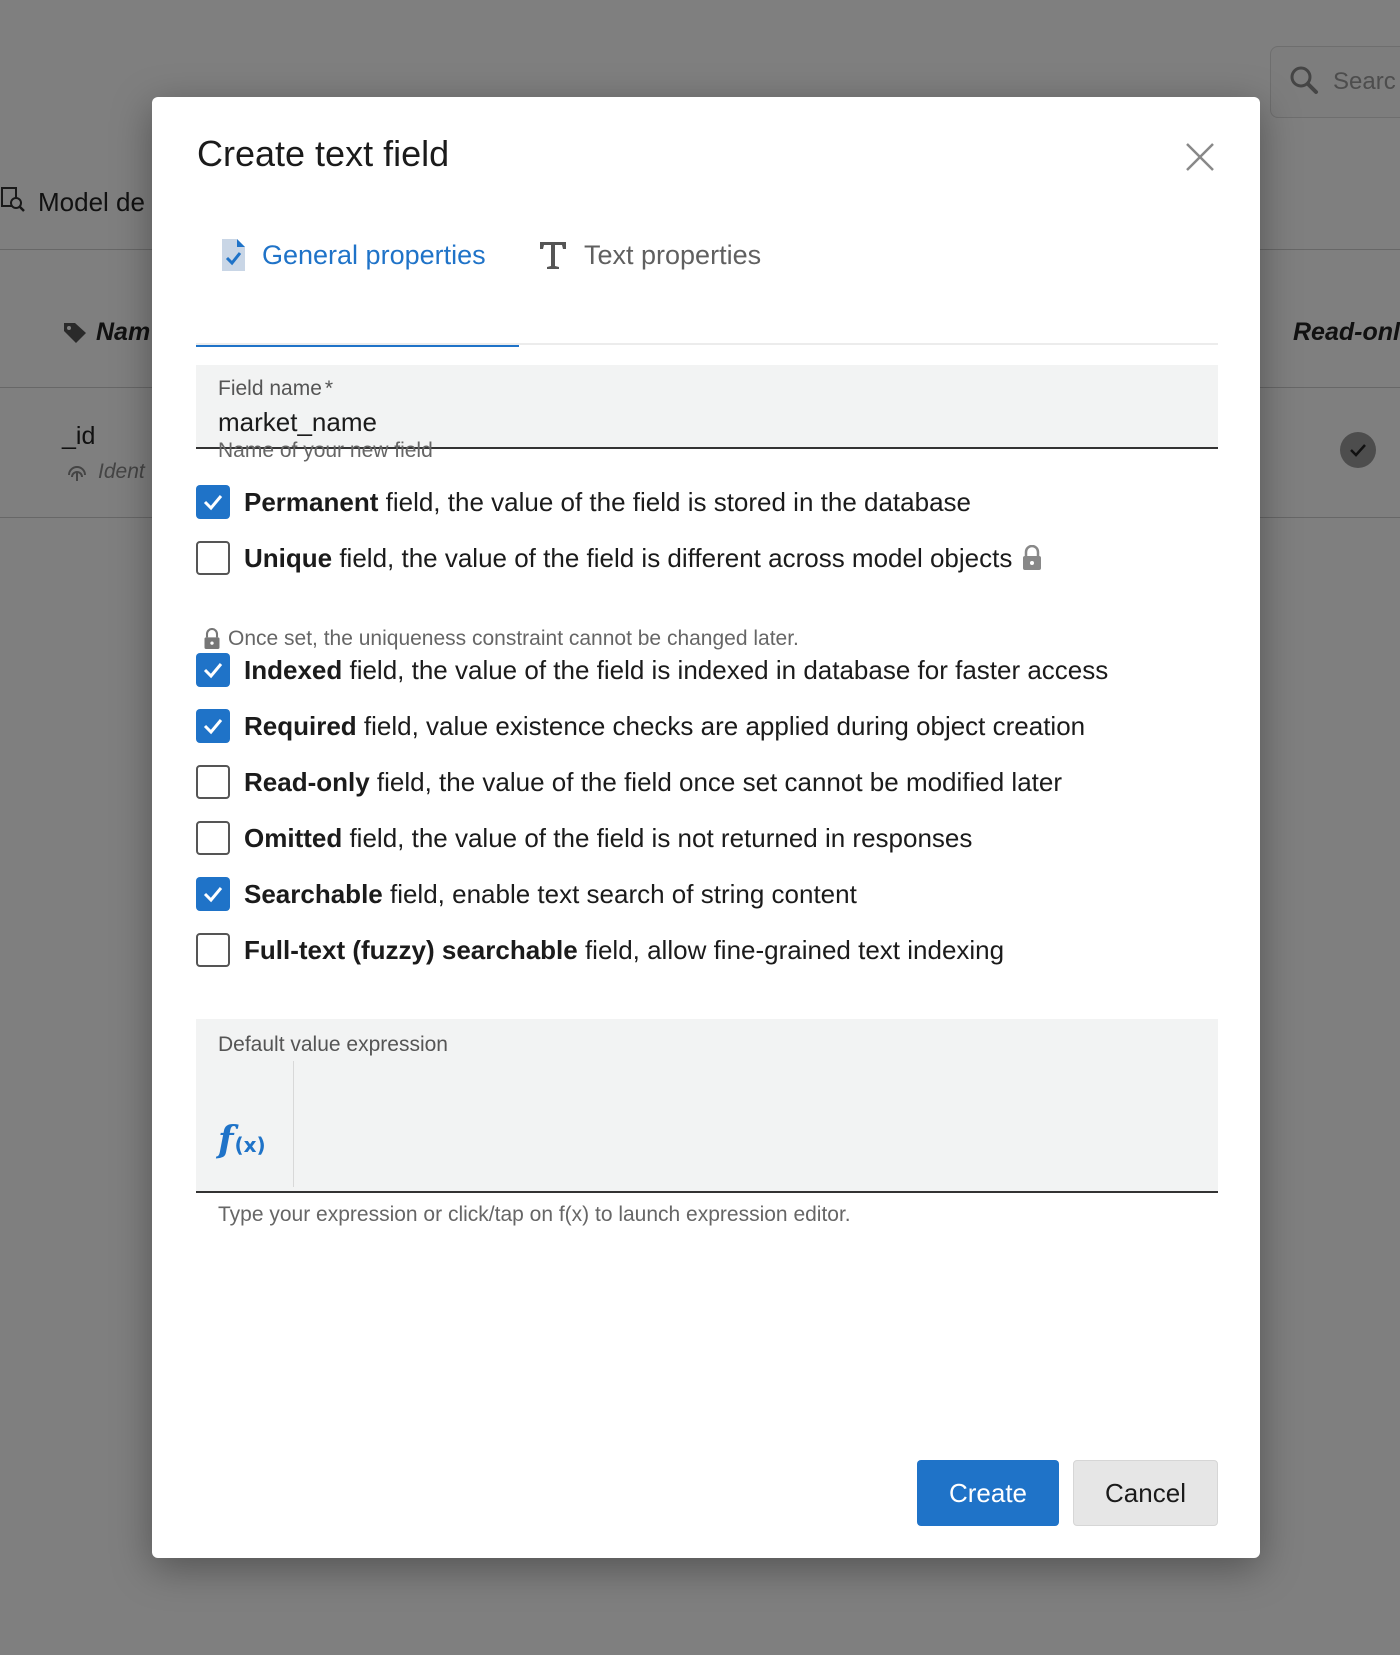 Image resolution: width=1400 pixels, height=1655 pixels. What do you see at coordinates (293, 669) in the screenshot?
I see `checkbox-indexed-title: Indexed` at bounding box center [293, 669].